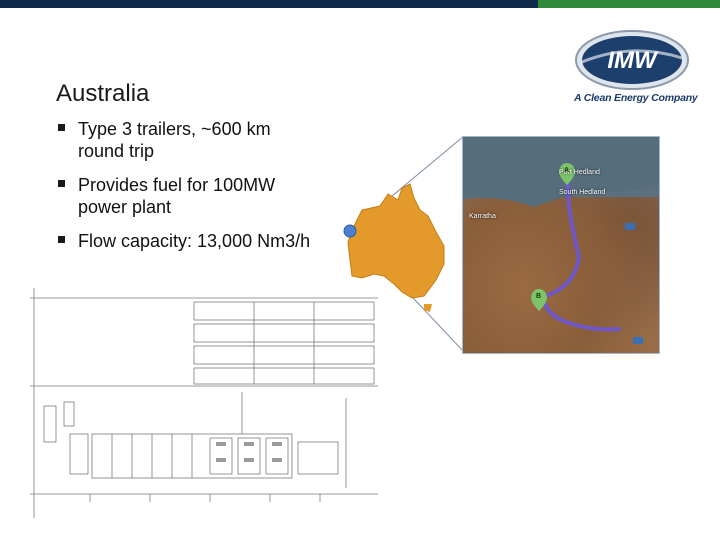 The height and width of the screenshot is (540, 720). What do you see at coordinates (582, 192) in the screenshot?
I see `map-label-south-hedland: South Hedland` at bounding box center [582, 192].